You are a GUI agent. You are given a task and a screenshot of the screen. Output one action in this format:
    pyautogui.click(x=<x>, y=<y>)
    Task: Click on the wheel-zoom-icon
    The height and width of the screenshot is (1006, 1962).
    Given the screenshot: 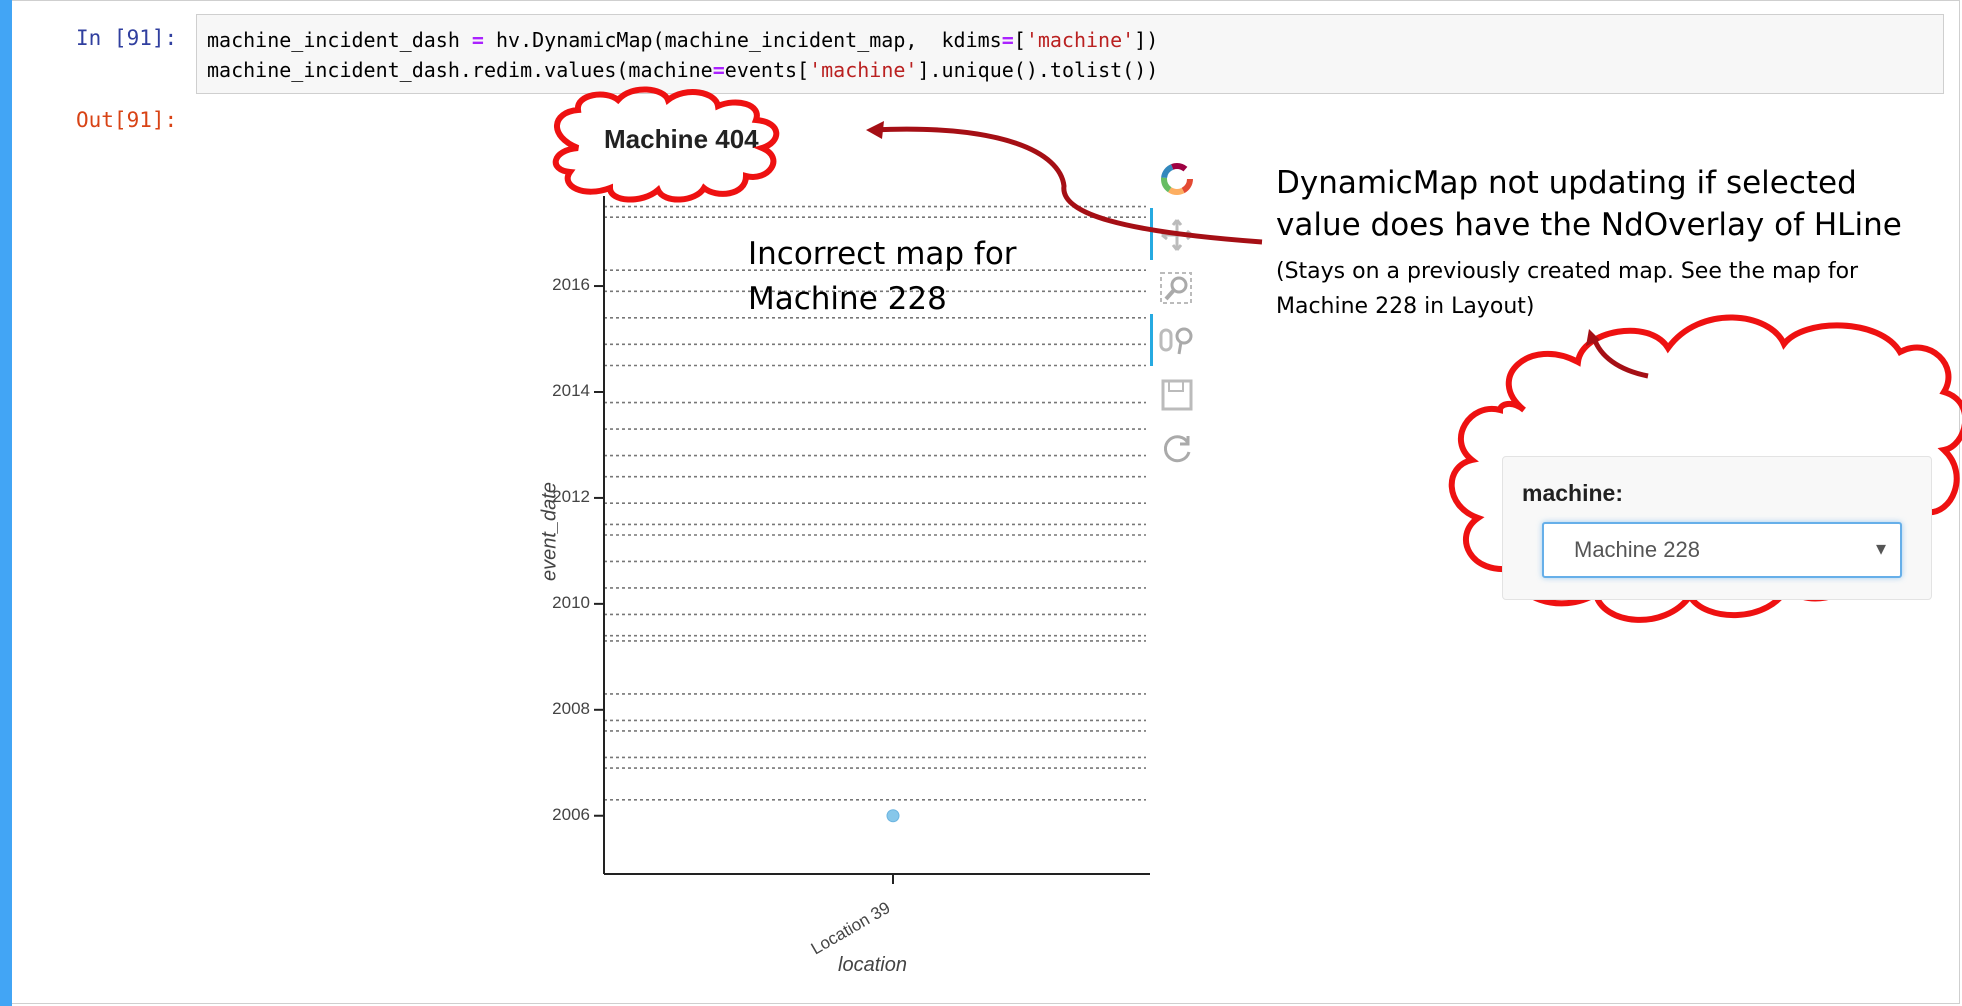 What is the action you would take?
    pyautogui.click(x=1177, y=341)
    